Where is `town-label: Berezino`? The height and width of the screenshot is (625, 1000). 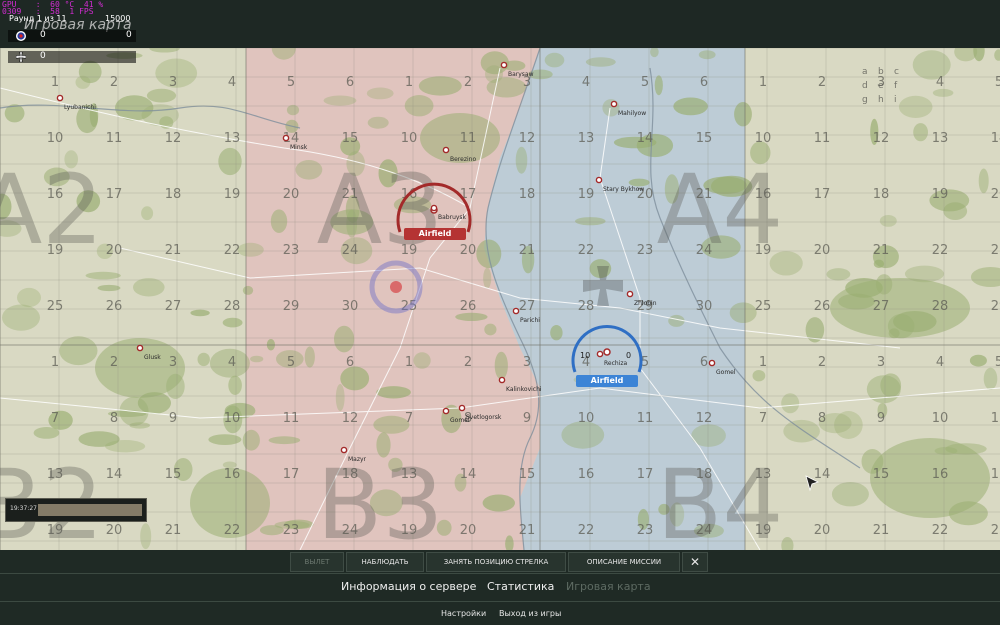 town-label: Berezino is located at coordinates (463, 159).